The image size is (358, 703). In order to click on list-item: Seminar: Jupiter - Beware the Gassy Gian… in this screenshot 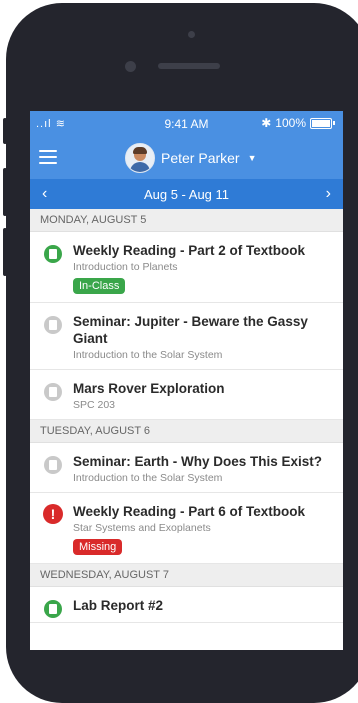, I will do `click(186, 336)`.